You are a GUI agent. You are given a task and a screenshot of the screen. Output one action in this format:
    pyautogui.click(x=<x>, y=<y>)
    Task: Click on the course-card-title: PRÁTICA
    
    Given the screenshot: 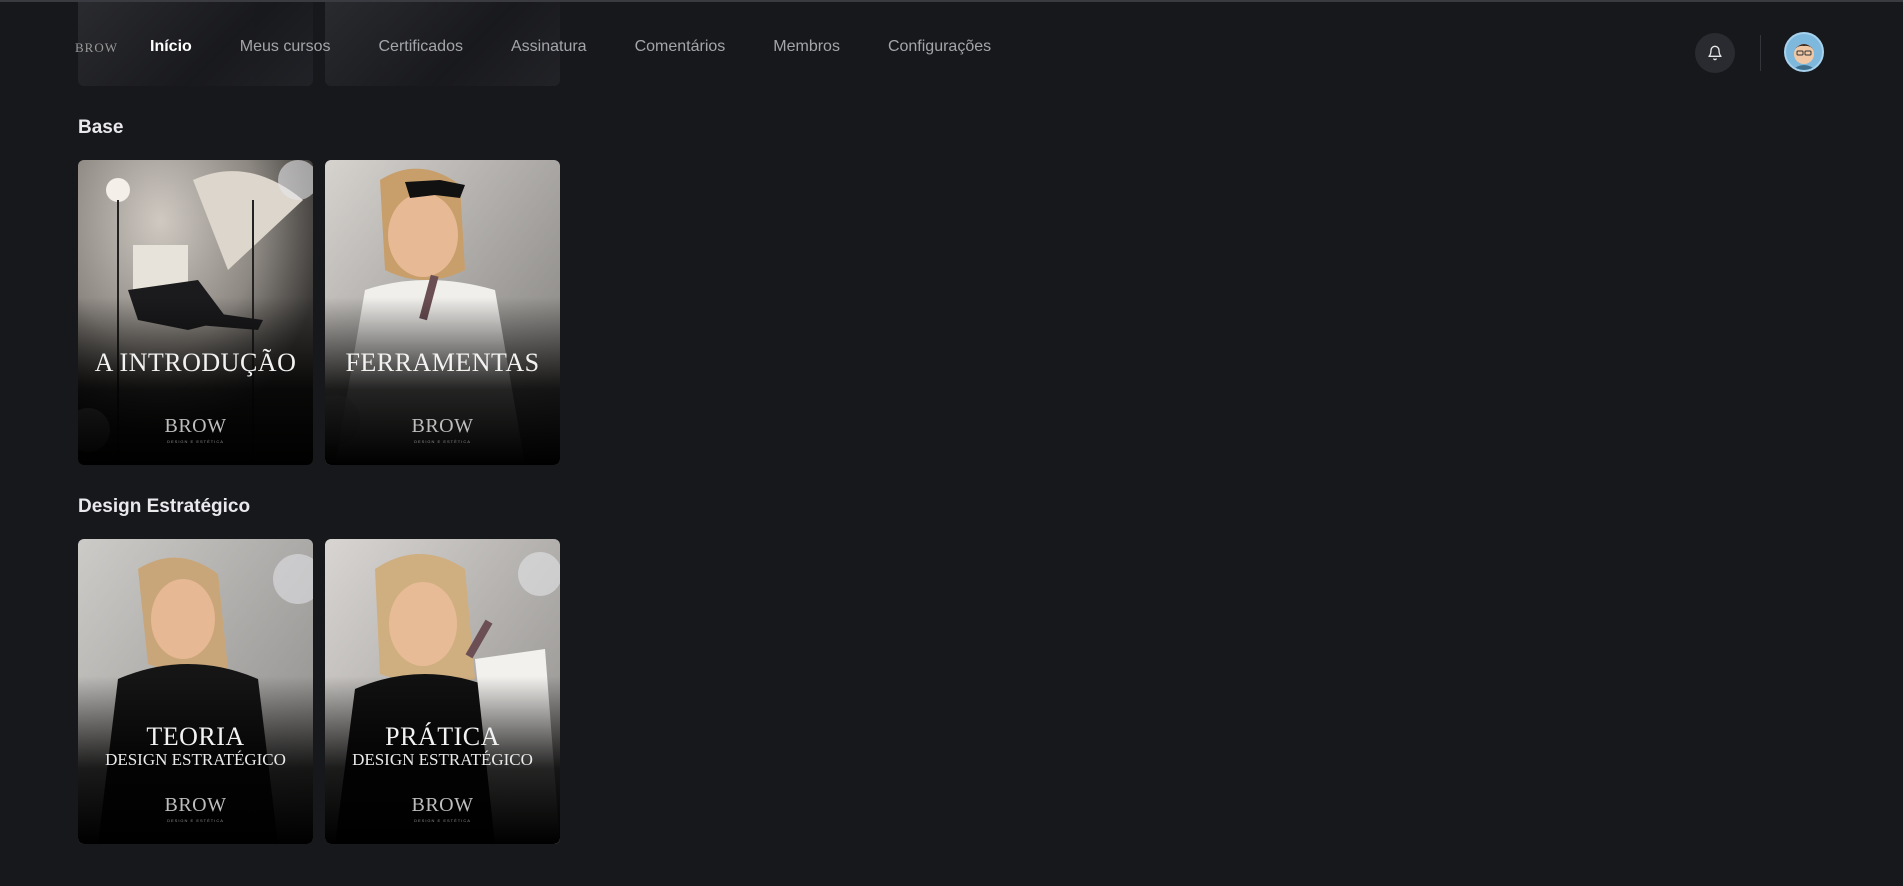 What is the action you would take?
    pyautogui.click(x=442, y=736)
    